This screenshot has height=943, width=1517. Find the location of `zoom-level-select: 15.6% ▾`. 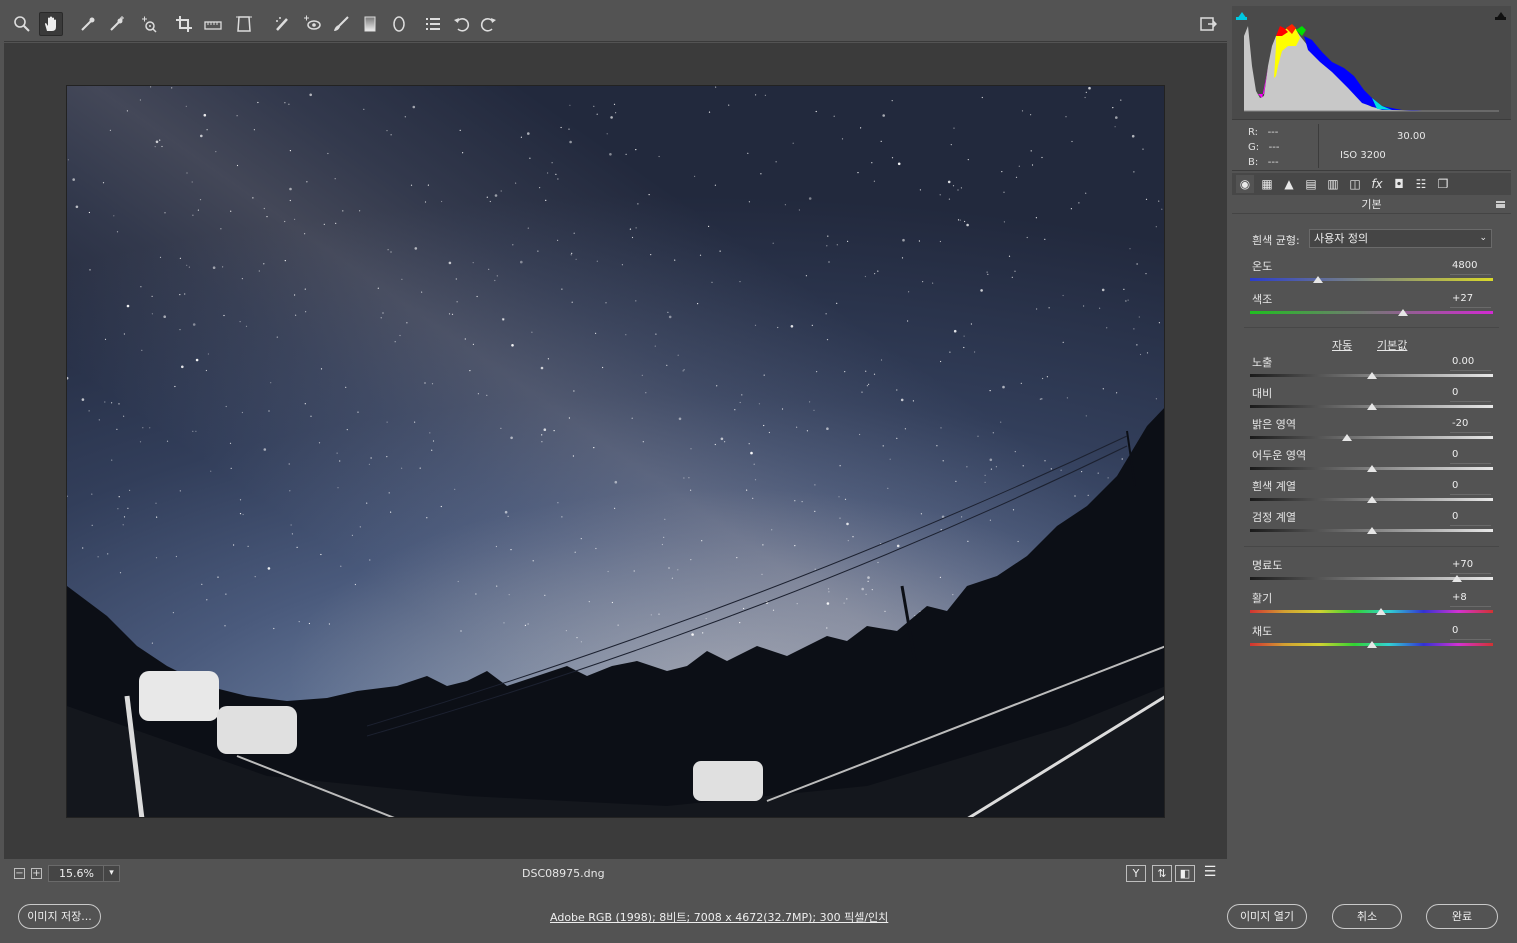

zoom-level-select: 15.6% ▾ is located at coordinates (84, 873).